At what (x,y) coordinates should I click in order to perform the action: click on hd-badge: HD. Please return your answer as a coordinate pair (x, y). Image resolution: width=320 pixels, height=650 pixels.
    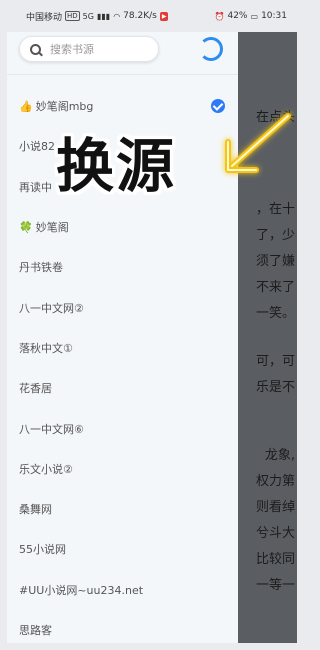
    Looking at the image, I should click on (72, 16).